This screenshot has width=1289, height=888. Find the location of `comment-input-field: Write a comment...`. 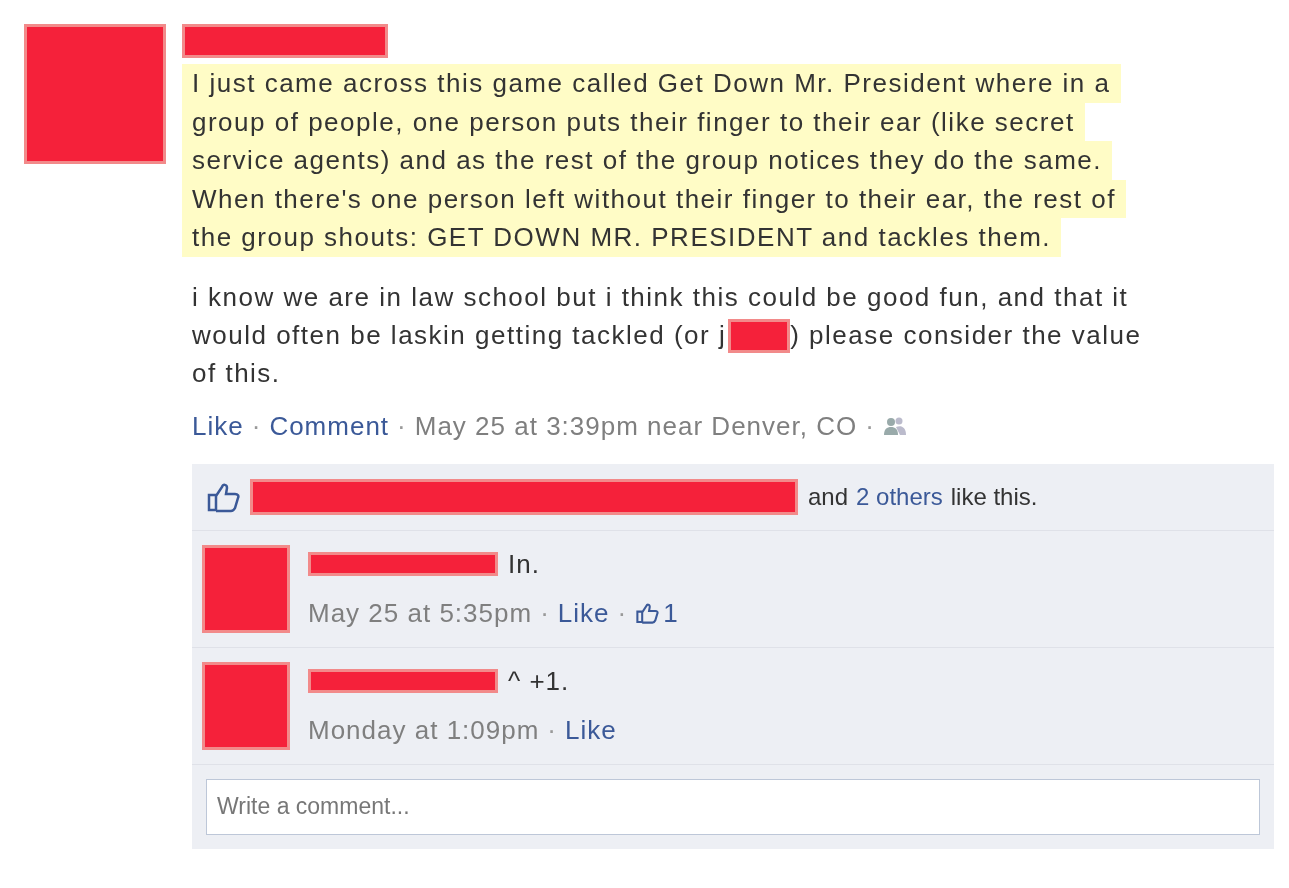

comment-input-field: Write a comment... is located at coordinates (733, 806).